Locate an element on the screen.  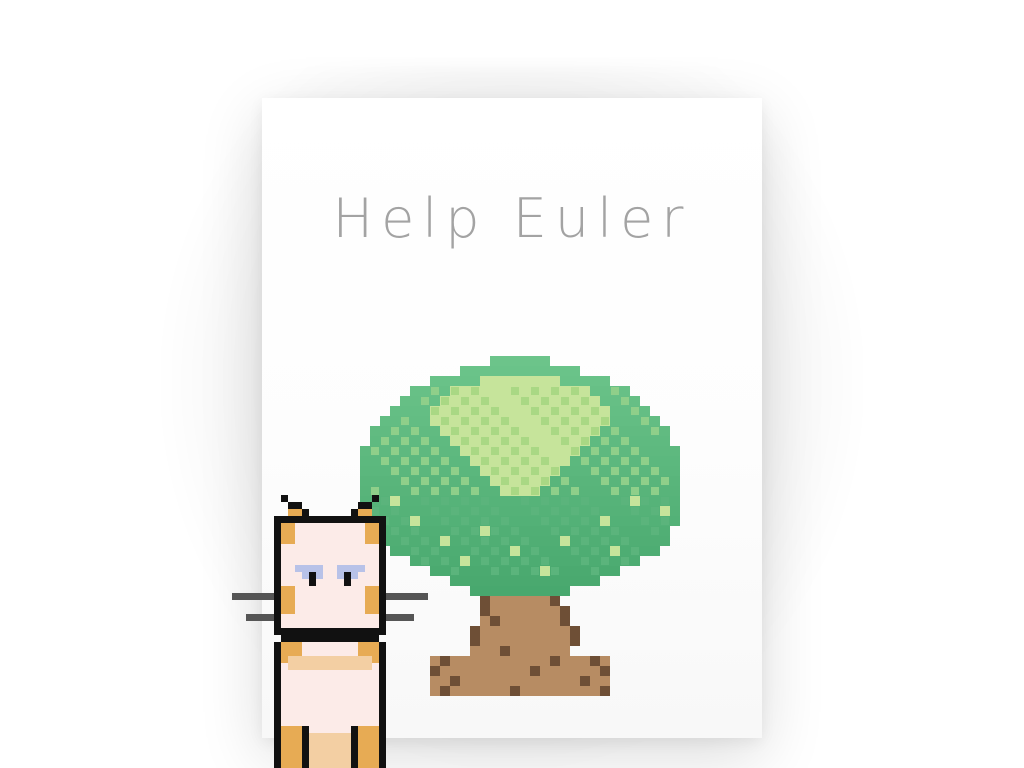
cat-collar is located at coordinates (330, 638).